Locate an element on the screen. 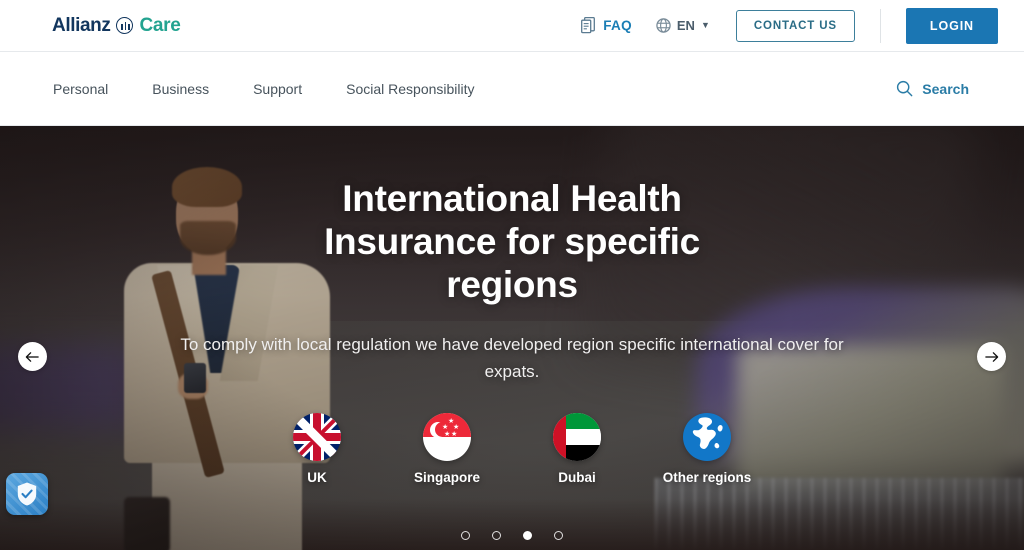  login-button: LOGIN is located at coordinates (951, 25).